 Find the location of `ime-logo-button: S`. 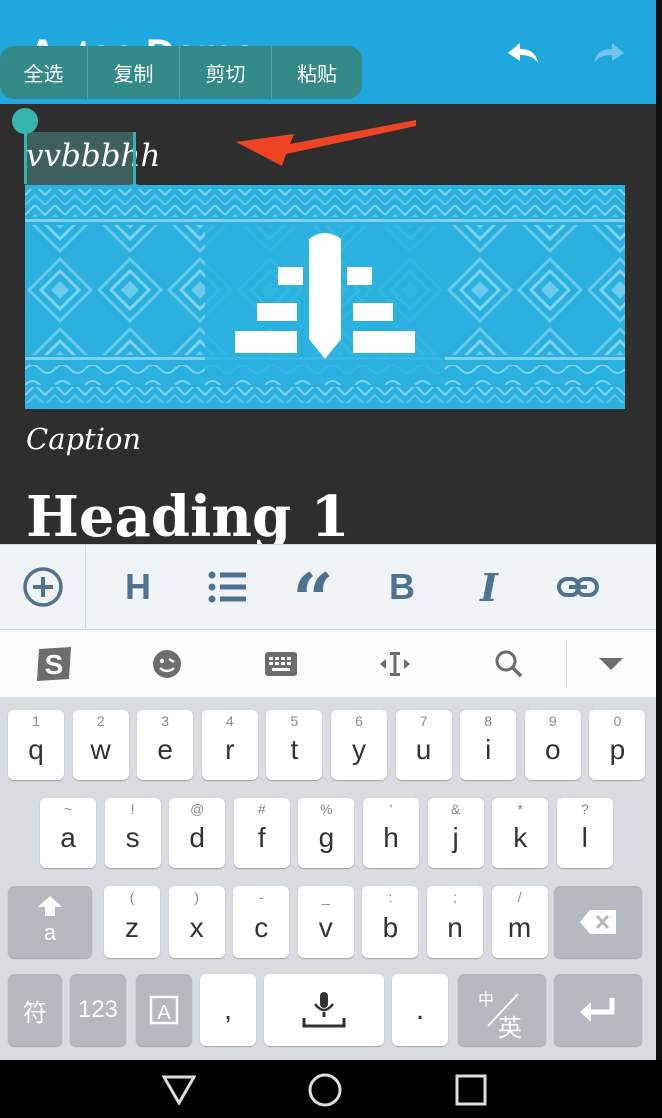

ime-logo-button: S is located at coordinates (54, 664).